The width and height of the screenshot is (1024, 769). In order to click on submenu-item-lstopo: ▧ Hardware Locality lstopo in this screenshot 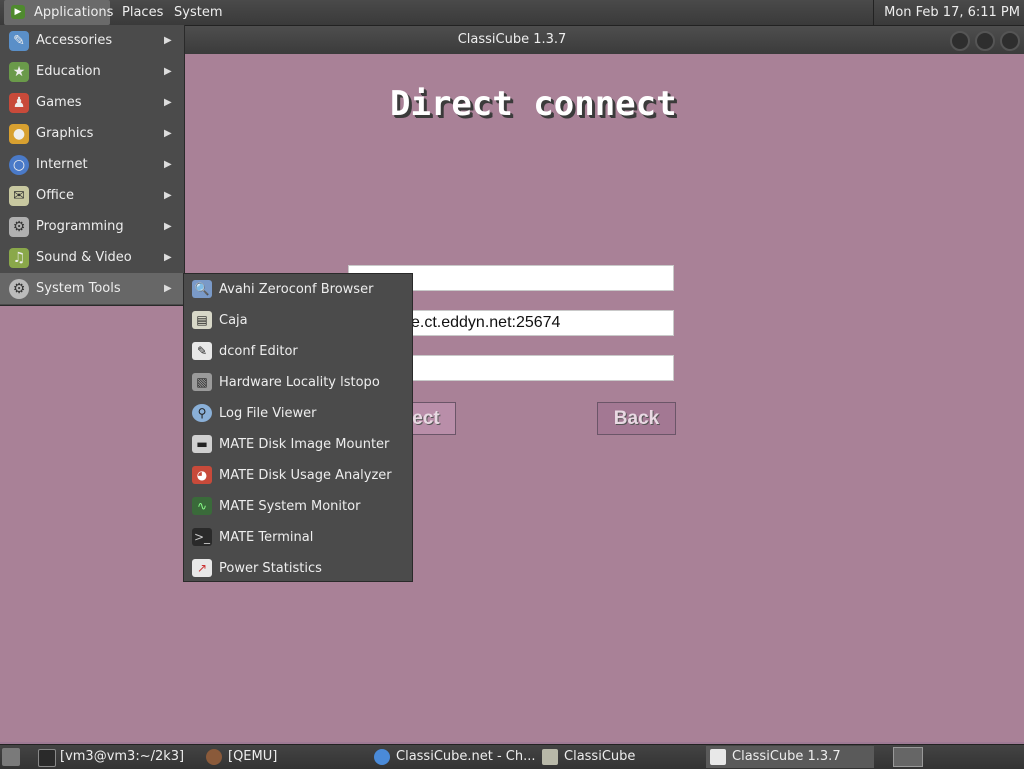, I will do `click(298, 382)`.